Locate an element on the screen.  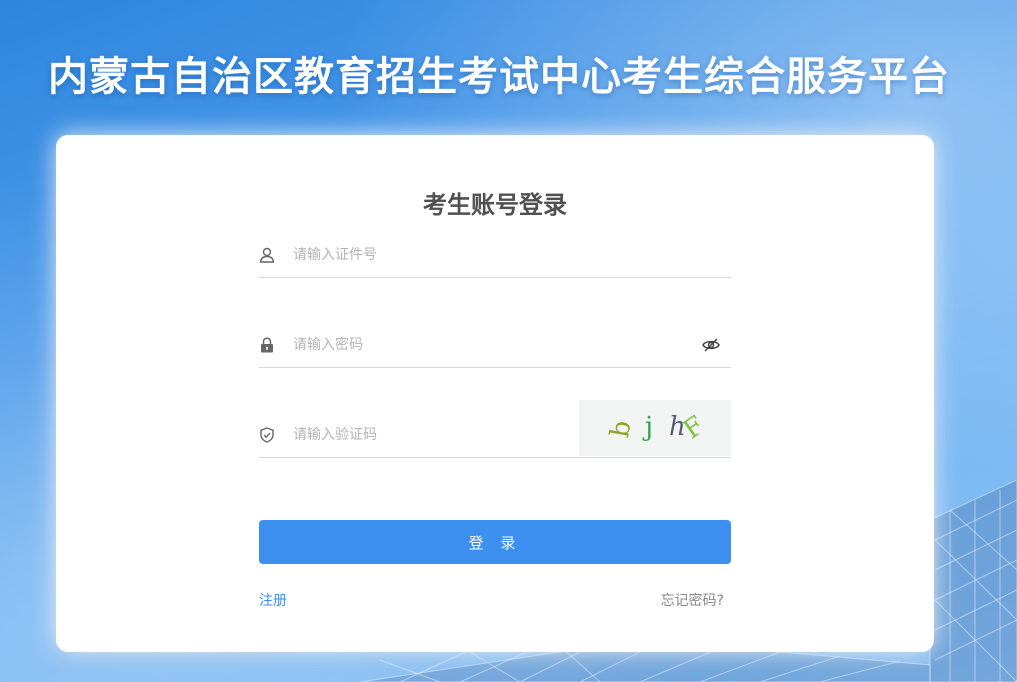
captcha-input is located at coordinates (428, 435).